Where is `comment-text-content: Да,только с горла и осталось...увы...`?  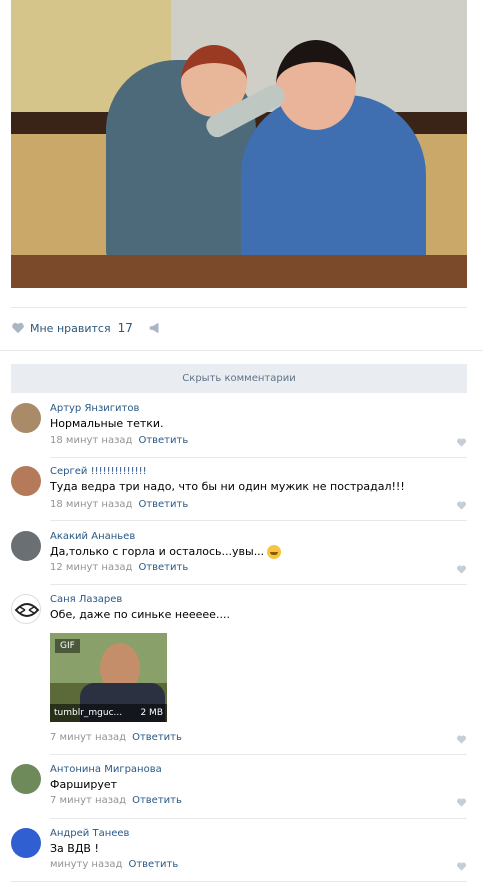 comment-text-content: Да,только с горла и осталось...увы... is located at coordinates (157, 551).